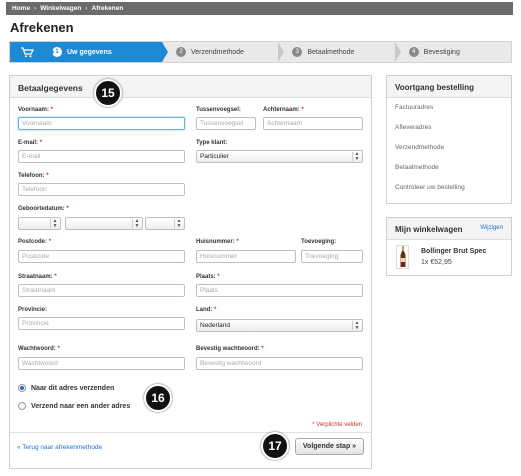 The width and height of the screenshot is (521, 476). Describe the element at coordinates (429, 229) in the screenshot. I see `mini-cart-title: Mijn winkelwagen` at that location.